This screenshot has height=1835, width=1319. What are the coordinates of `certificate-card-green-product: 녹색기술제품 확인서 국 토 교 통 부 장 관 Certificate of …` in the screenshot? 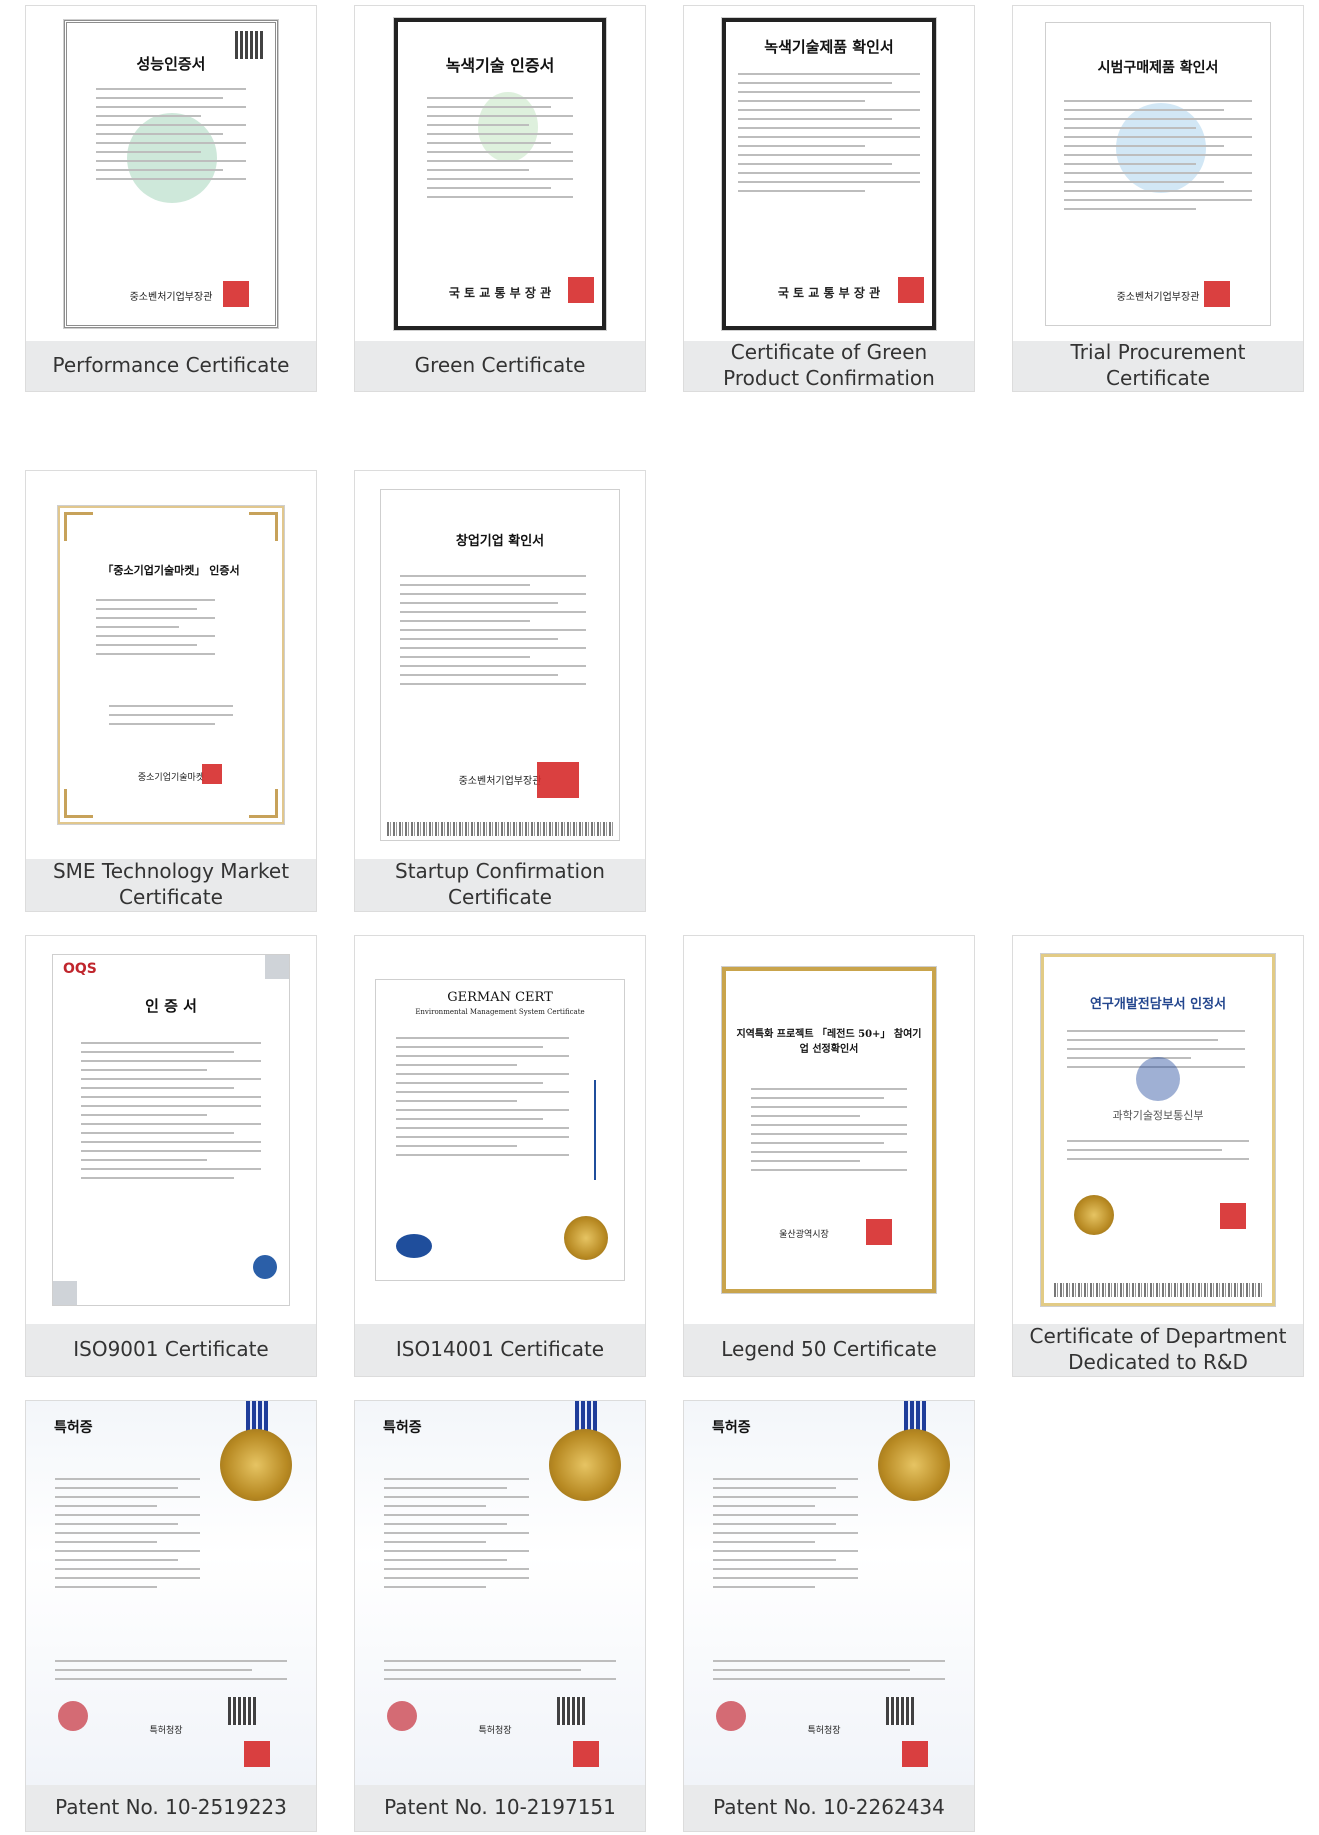 It's located at (829, 198).